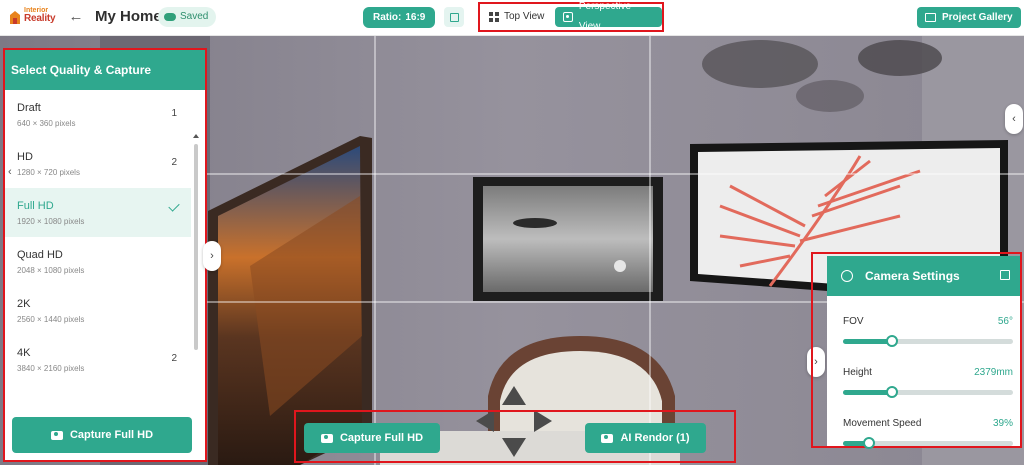  I want to click on top-view-label: Top View, so click(524, 16).